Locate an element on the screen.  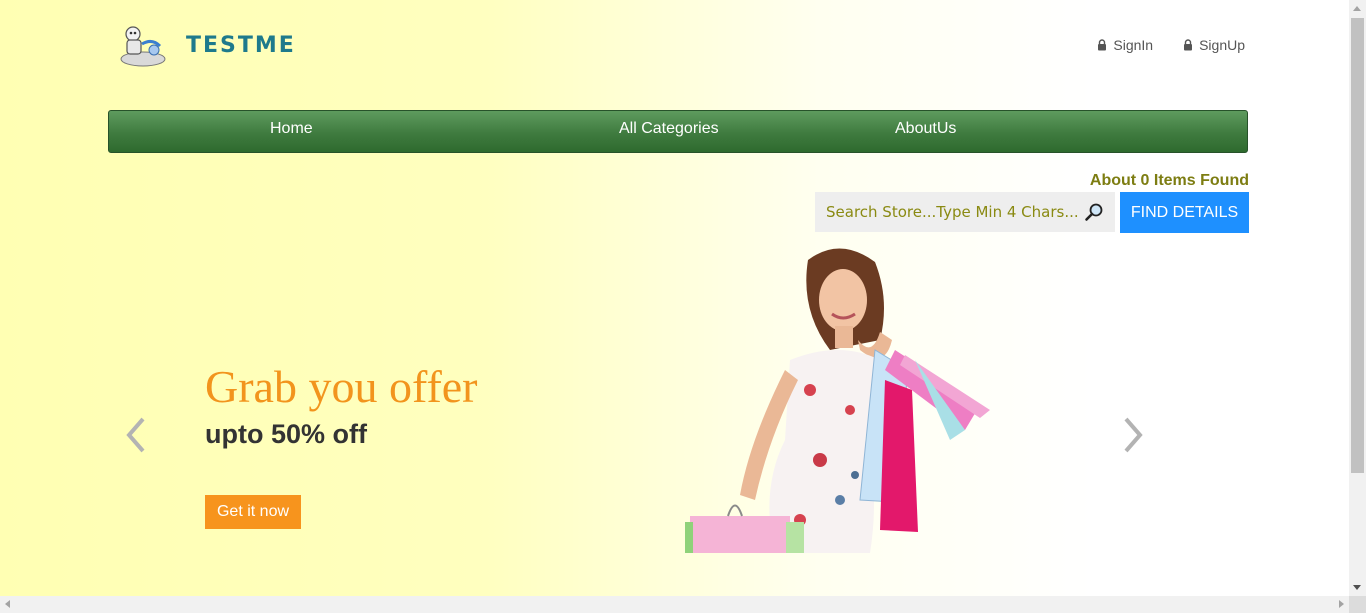
main-nav: Home All Categories AboutUs is located at coordinates (678, 131).